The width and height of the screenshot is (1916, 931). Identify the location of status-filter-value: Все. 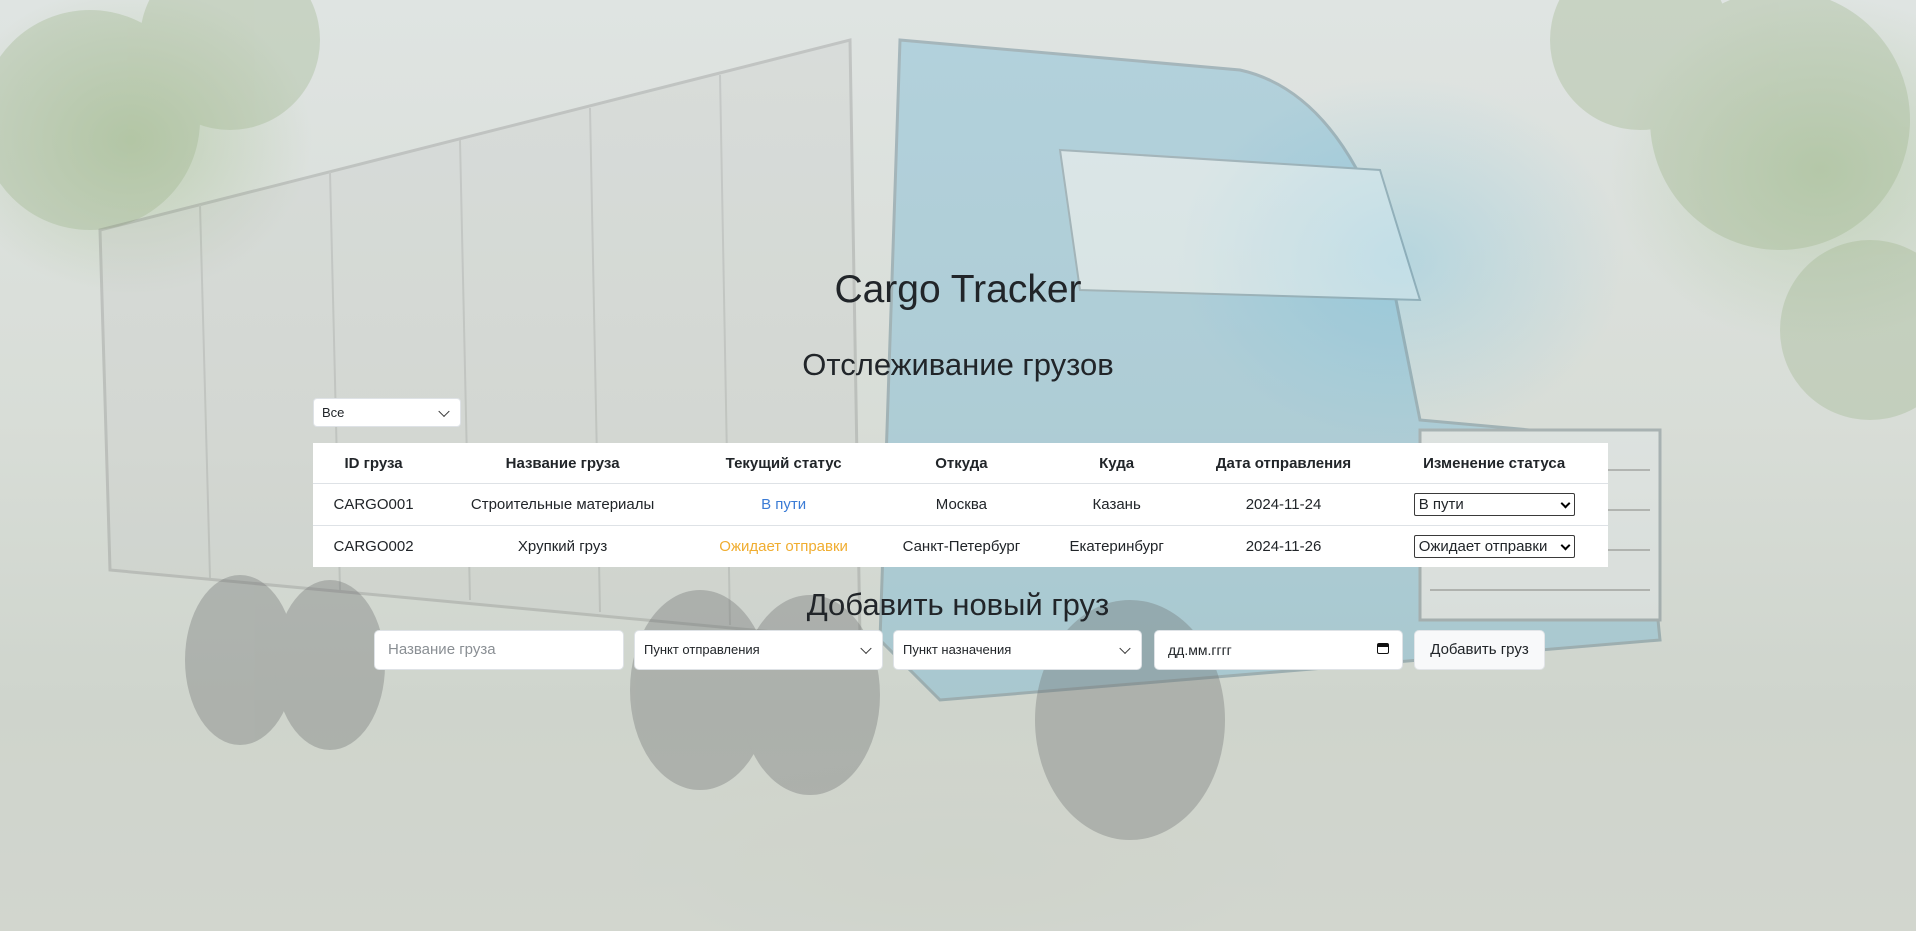
(333, 412).